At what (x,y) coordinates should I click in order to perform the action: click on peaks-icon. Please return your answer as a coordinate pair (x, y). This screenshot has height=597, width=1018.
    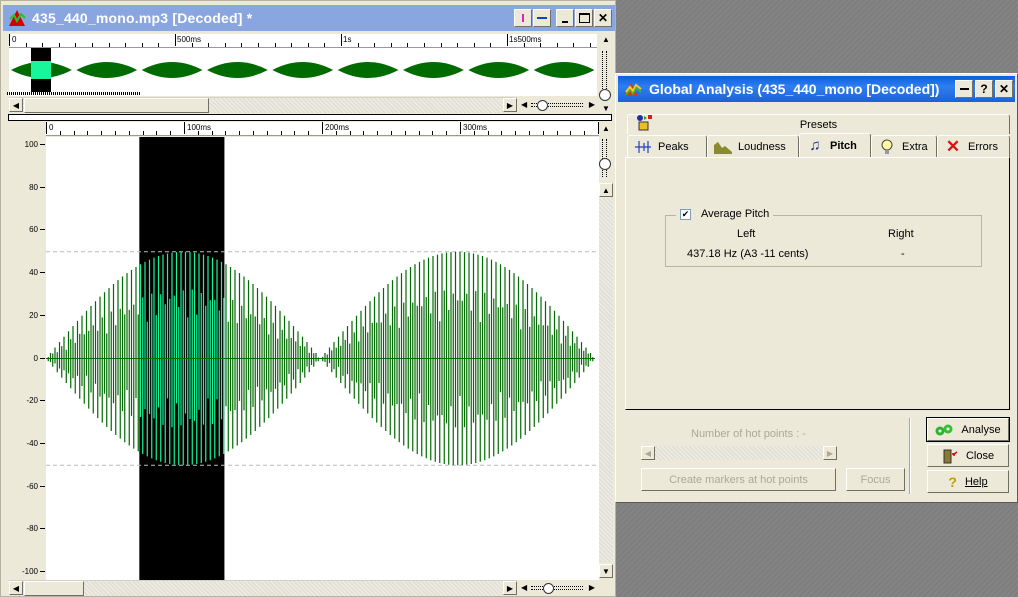
    Looking at the image, I should click on (643, 147).